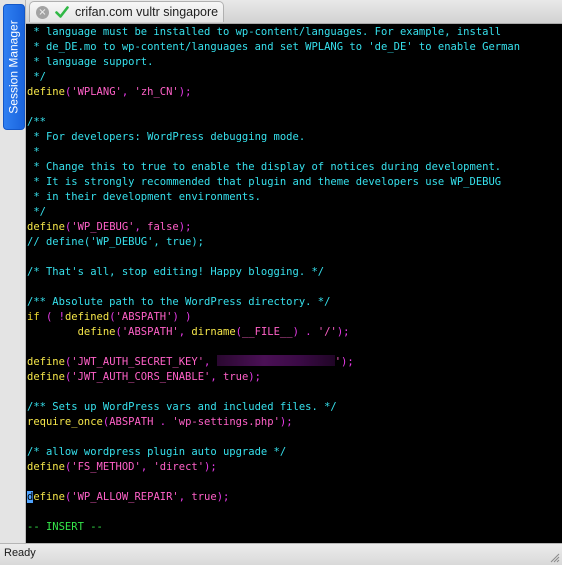 Image resolution: width=562 pixels, height=565 pixels. What do you see at coordinates (106, 467) in the screenshot?
I see `code-token: 'FS_METHOD'` at bounding box center [106, 467].